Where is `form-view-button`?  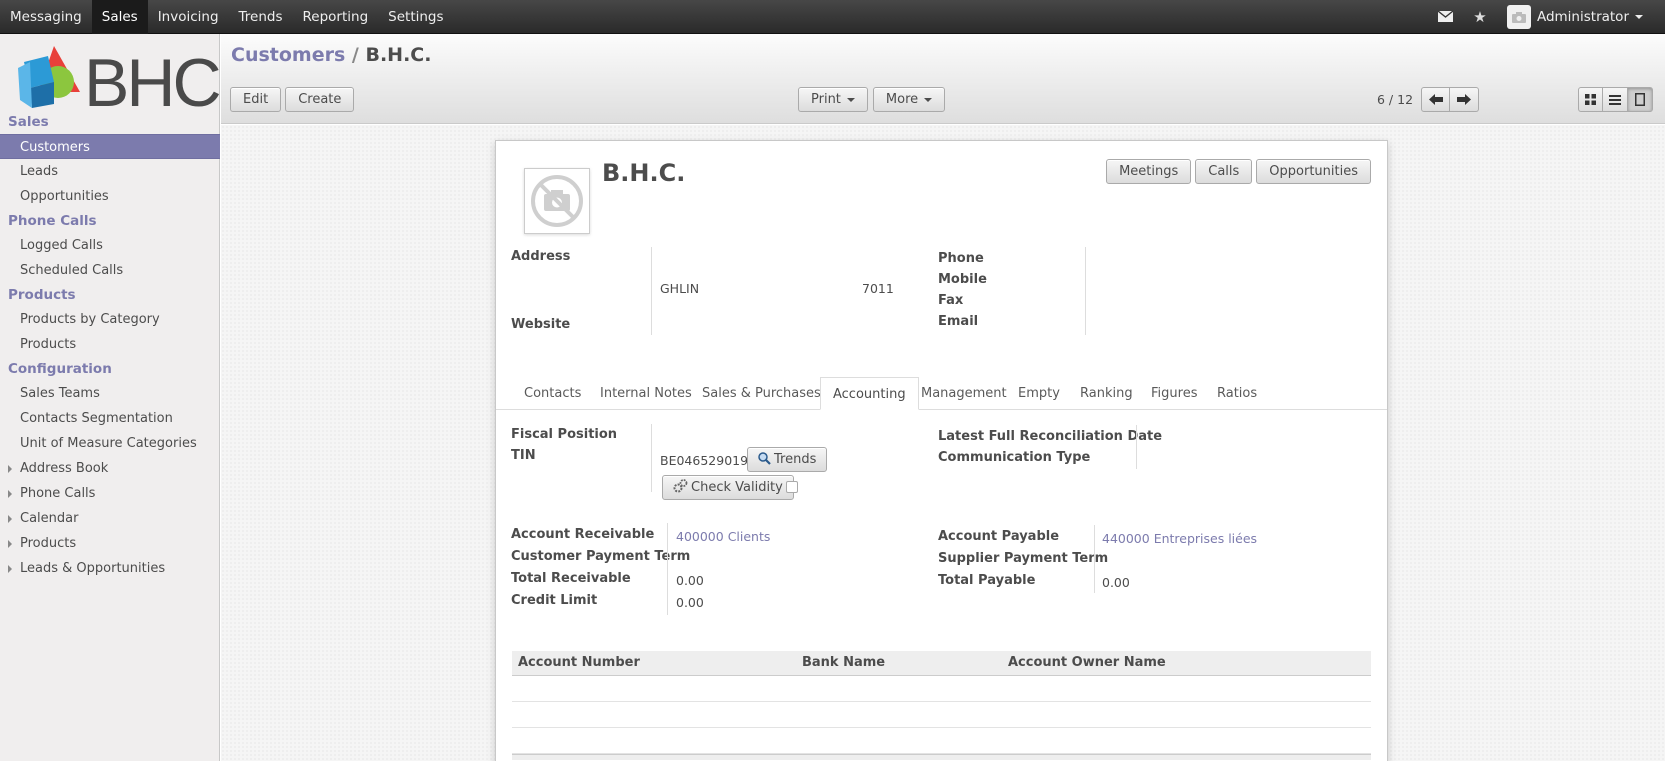 form-view-button is located at coordinates (1640, 99).